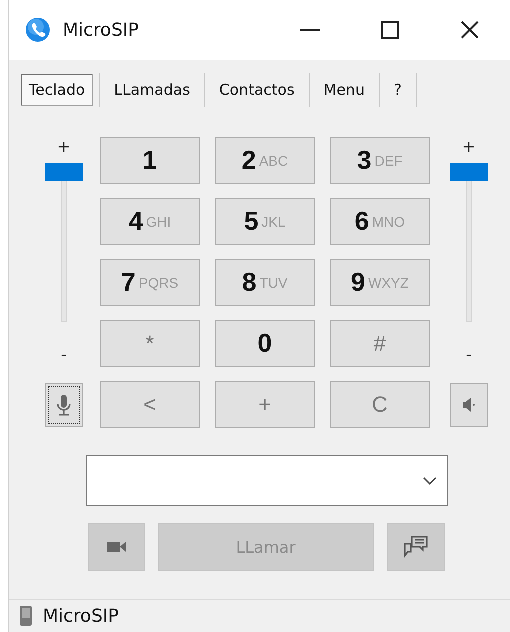 The image size is (510, 632). Describe the element at coordinates (38, 30) in the screenshot. I see `phone-logo-icon` at that location.